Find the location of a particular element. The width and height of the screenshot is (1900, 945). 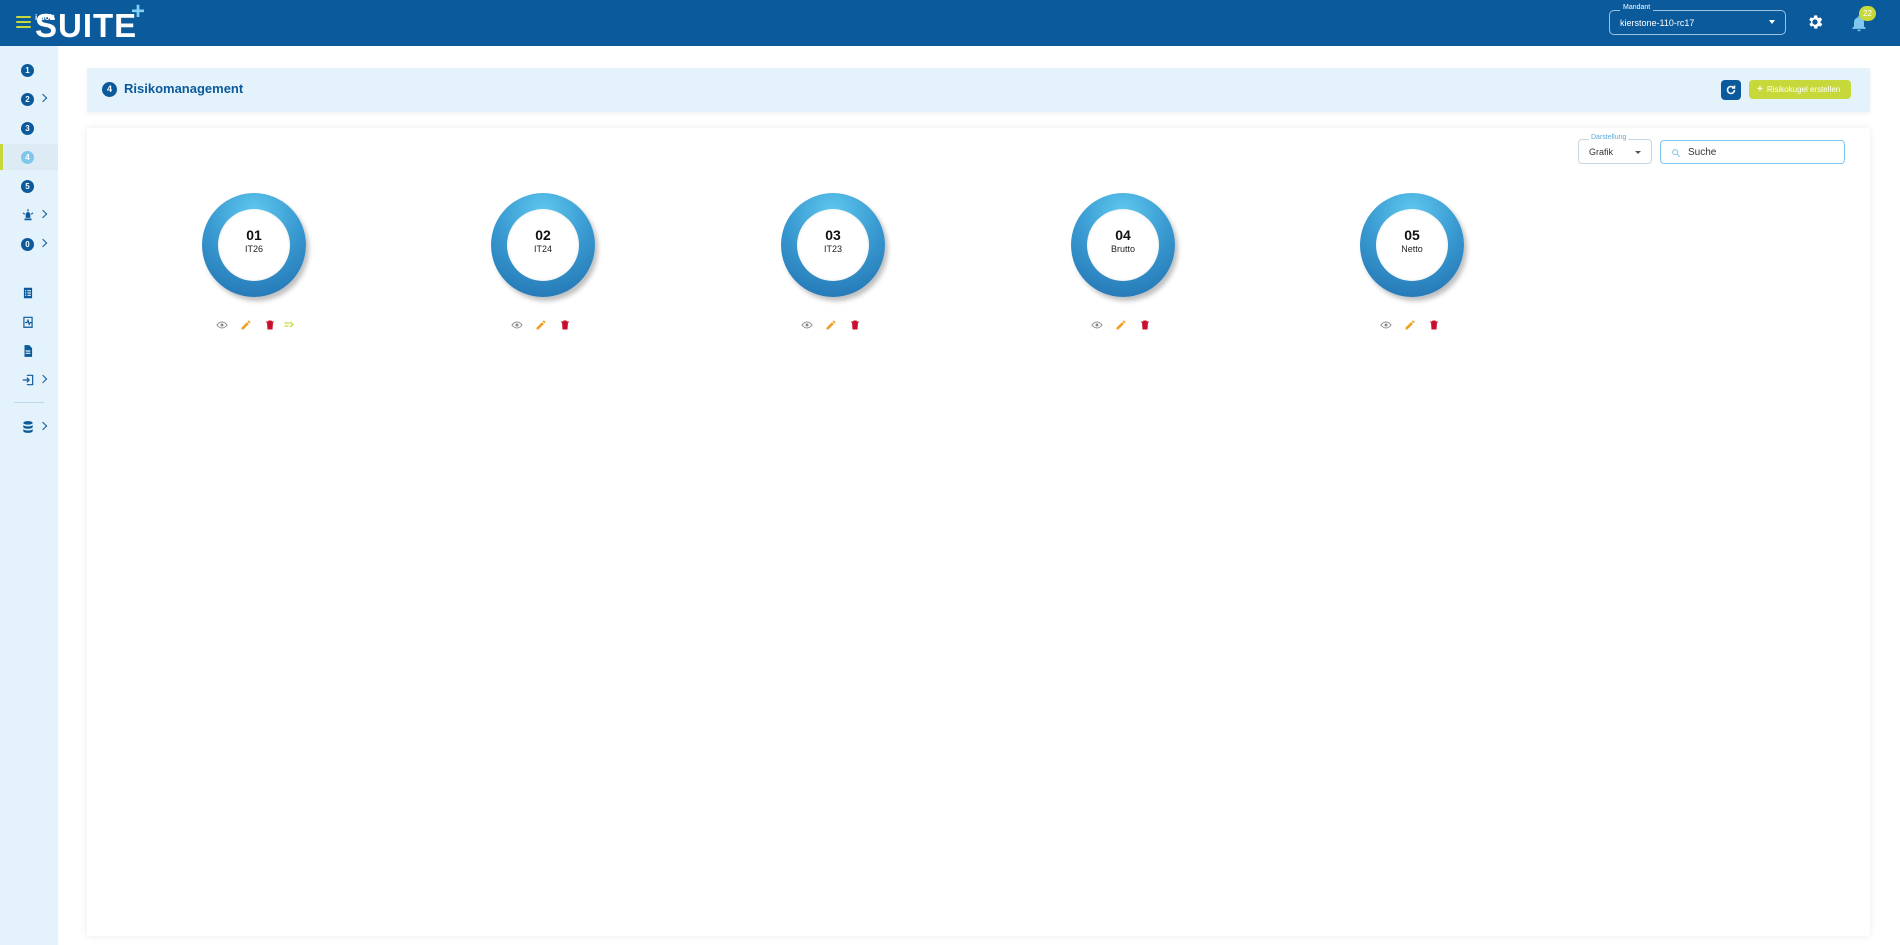

module-badge: 4 is located at coordinates (109, 89).